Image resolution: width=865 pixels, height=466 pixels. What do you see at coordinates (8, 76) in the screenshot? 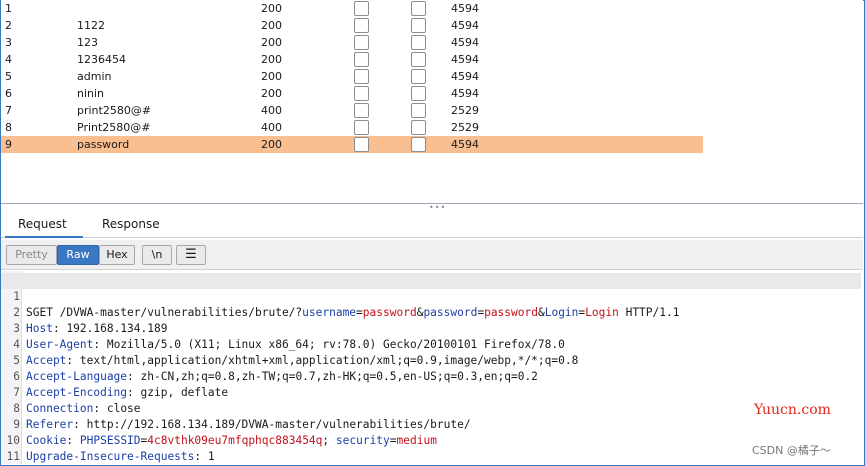
I see `row-number: 5` at bounding box center [8, 76].